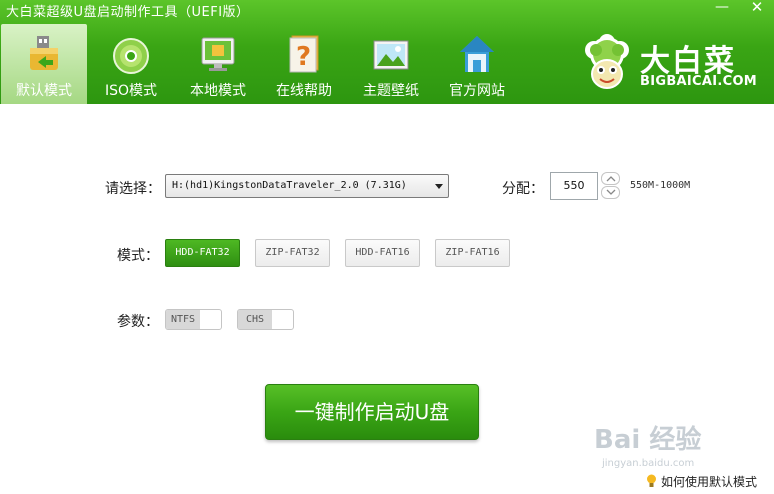 The width and height of the screenshot is (774, 494). Describe the element at coordinates (477, 54) in the screenshot. I see `home-icon` at that location.